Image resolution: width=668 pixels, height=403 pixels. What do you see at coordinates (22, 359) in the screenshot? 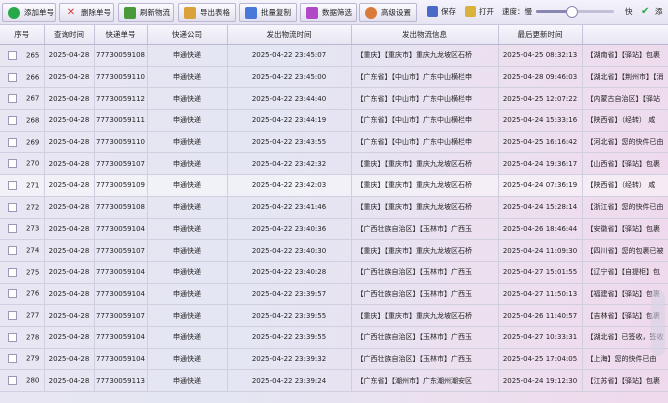
I see `row-number-cell: 279` at bounding box center [22, 359].